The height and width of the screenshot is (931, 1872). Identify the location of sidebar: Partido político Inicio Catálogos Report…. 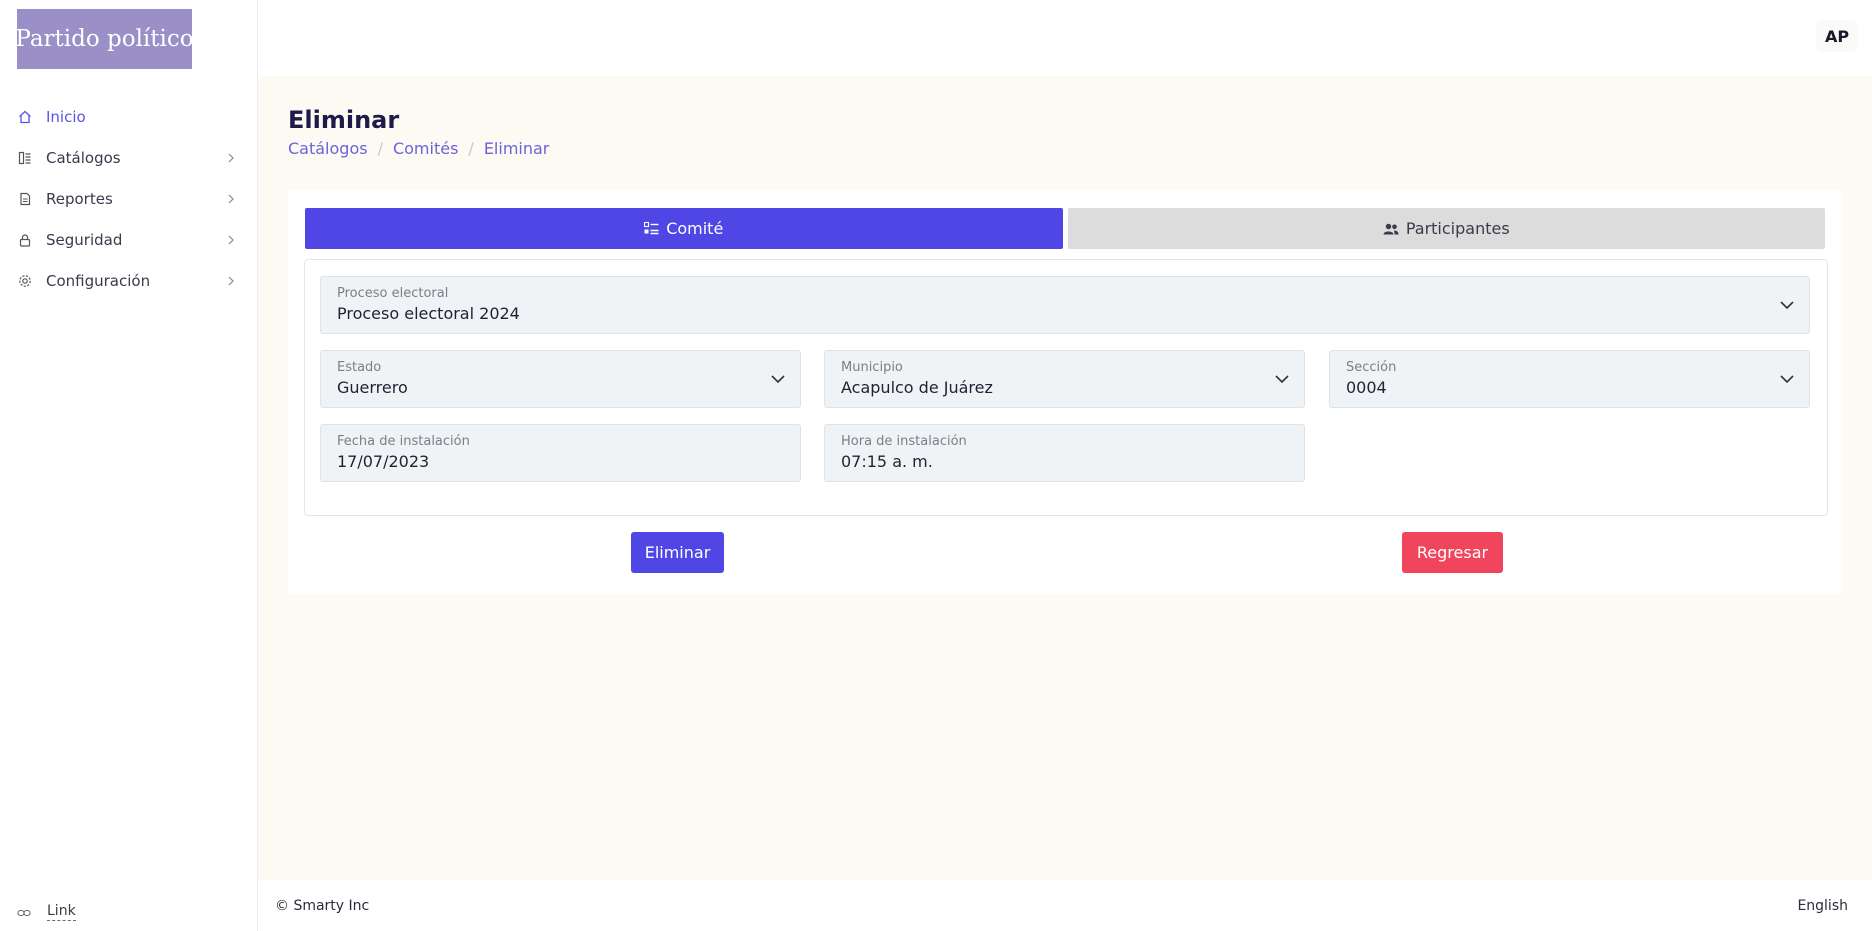
(129, 465).